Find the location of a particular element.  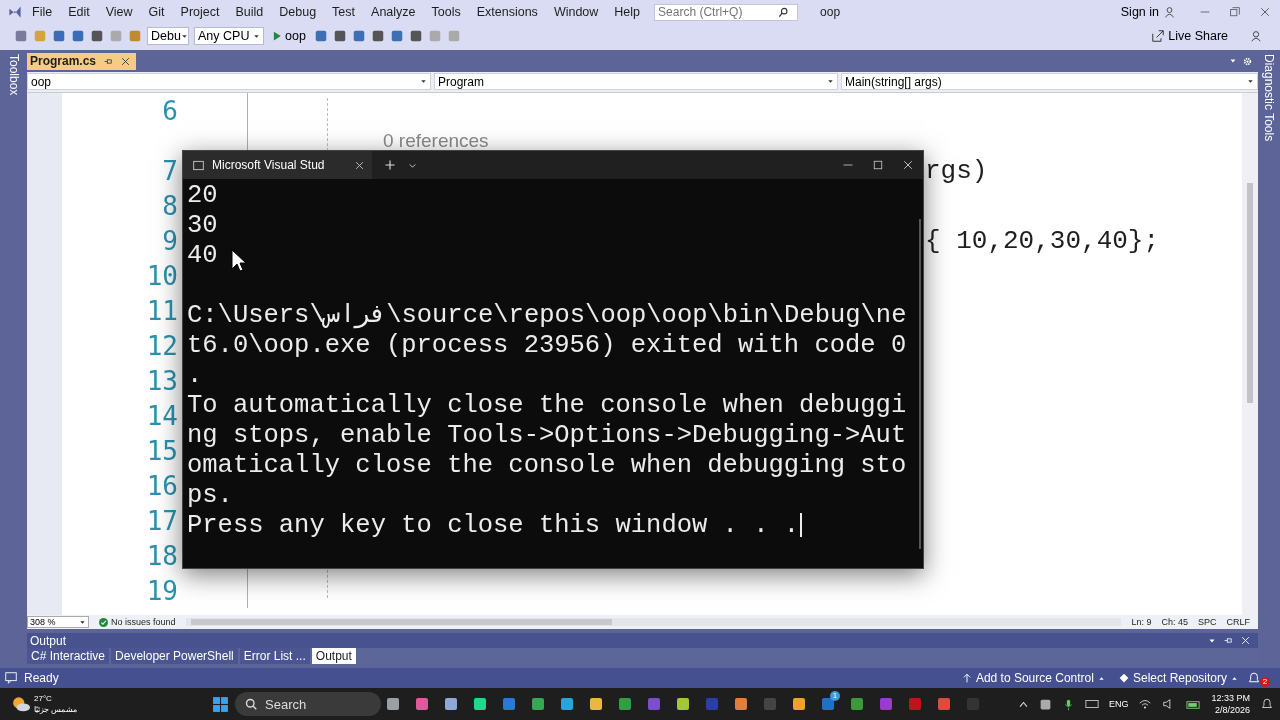

project-dropdown: oop is located at coordinates (229, 81).